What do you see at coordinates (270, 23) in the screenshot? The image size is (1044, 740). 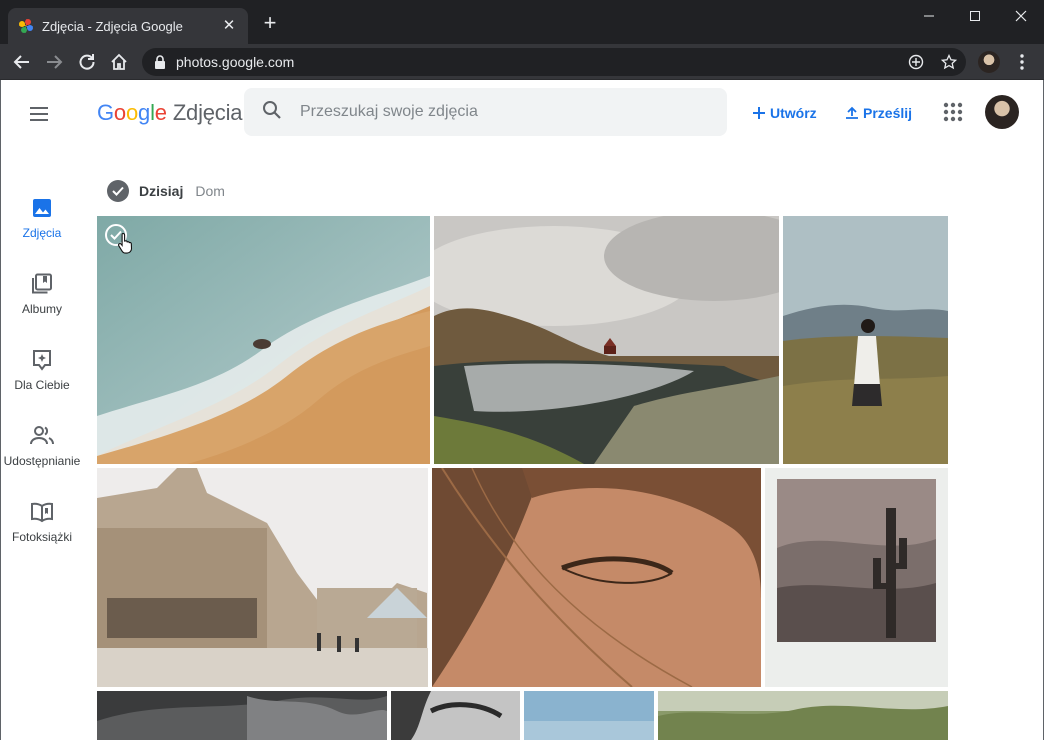 I see `new-tab-icon: +` at bounding box center [270, 23].